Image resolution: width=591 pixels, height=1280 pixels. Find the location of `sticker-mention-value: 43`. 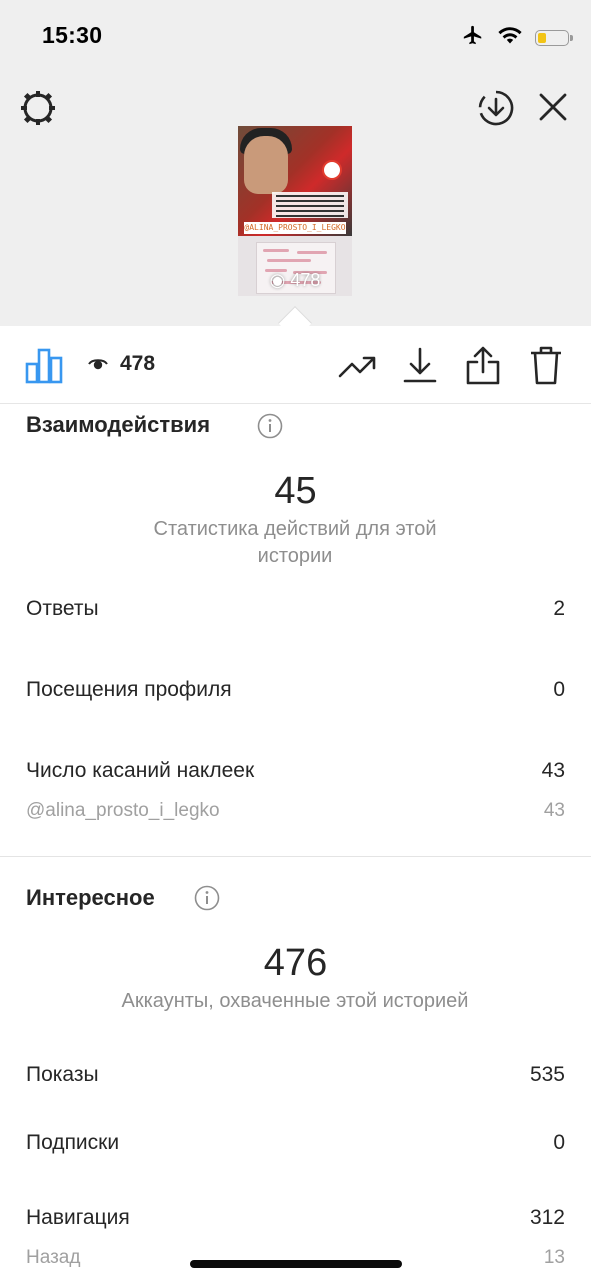

sticker-mention-value: 43 is located at coordinates (554, 810).